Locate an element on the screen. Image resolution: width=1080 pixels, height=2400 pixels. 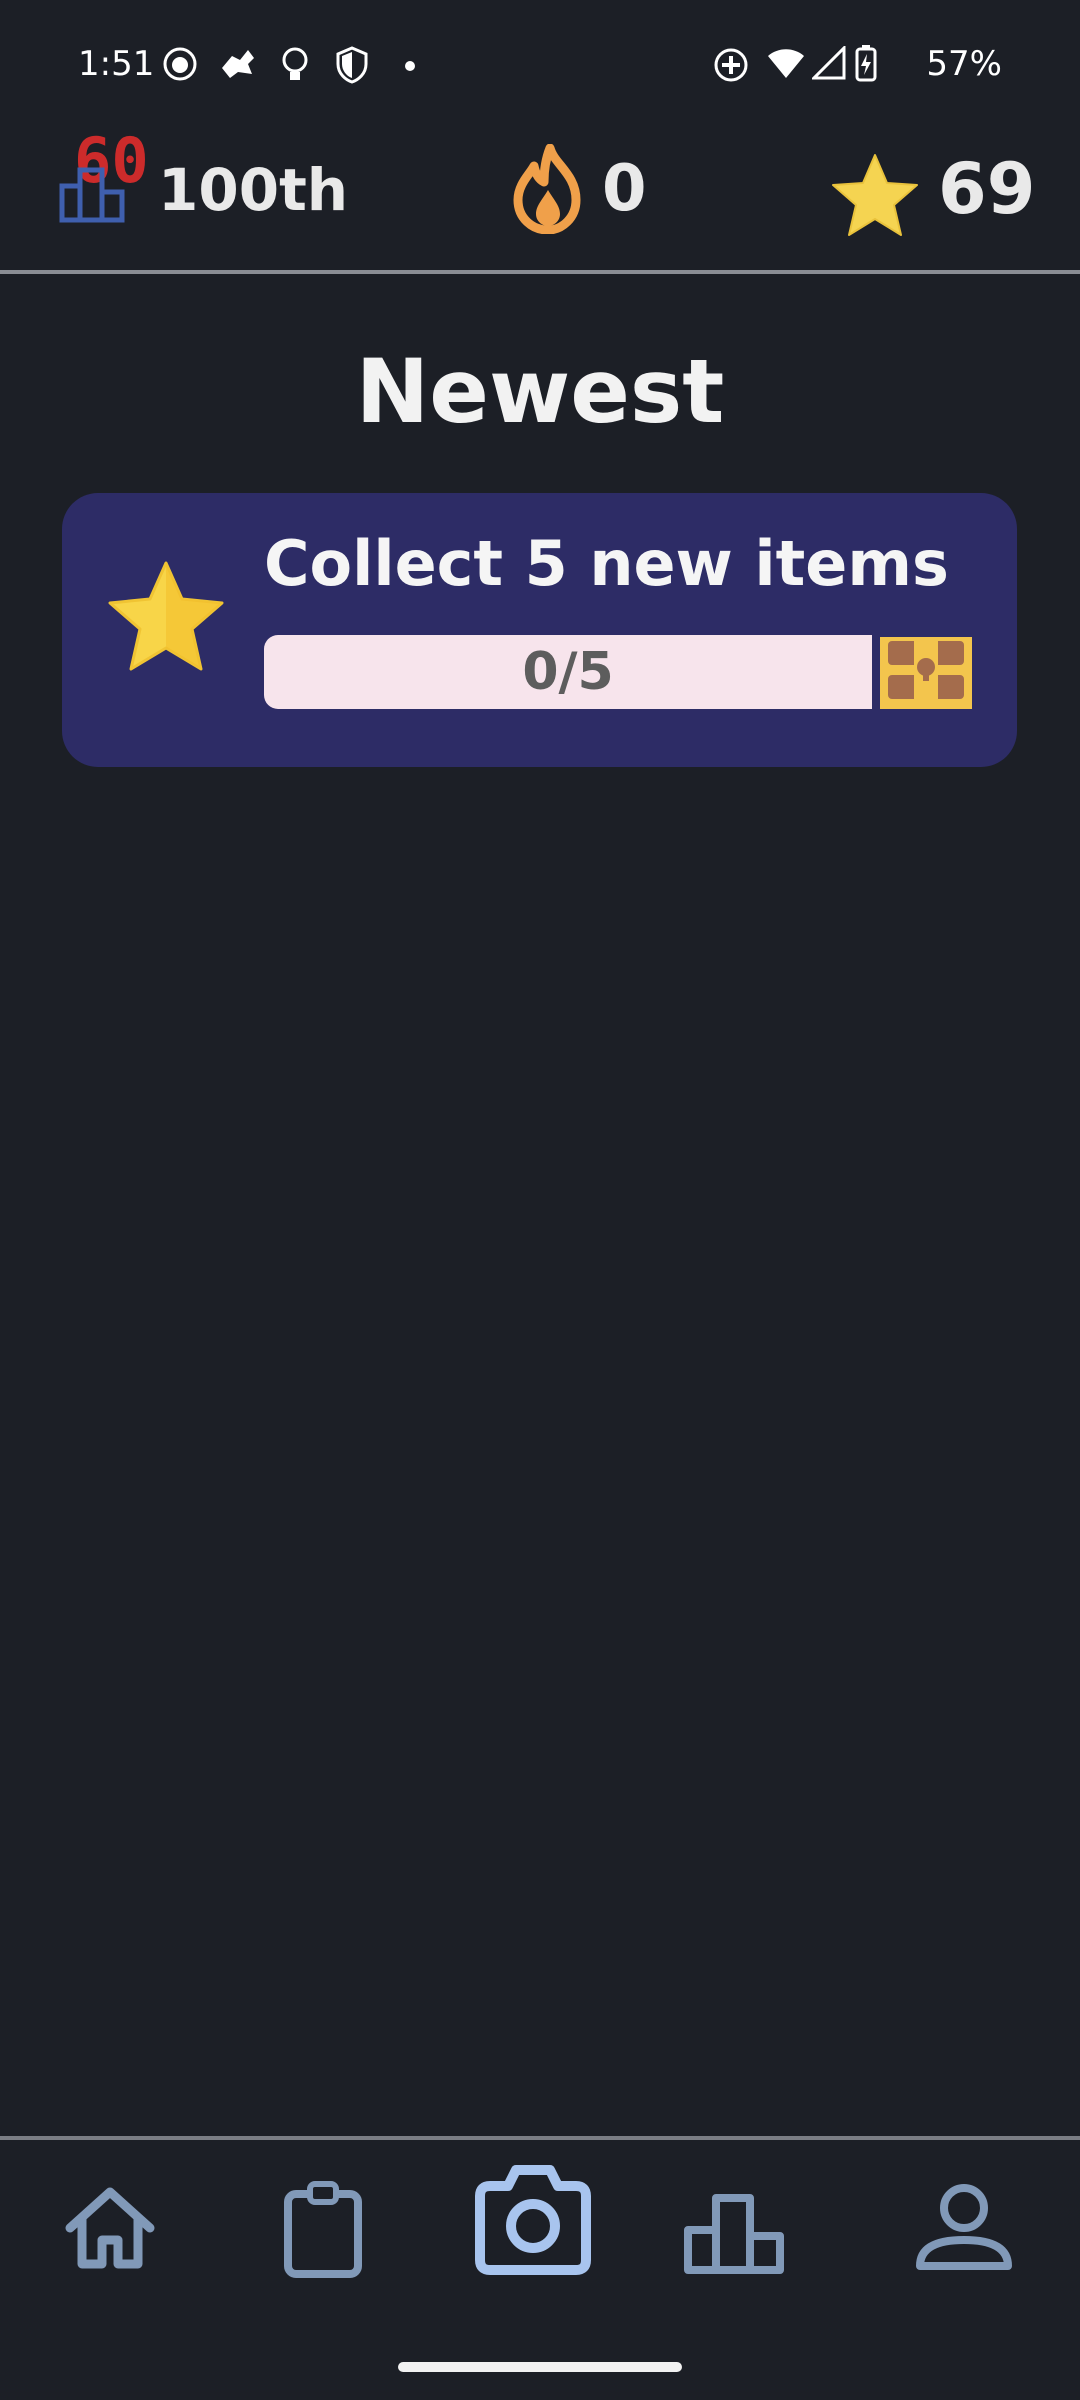
cat-icon is located at coordinates (180, 64).